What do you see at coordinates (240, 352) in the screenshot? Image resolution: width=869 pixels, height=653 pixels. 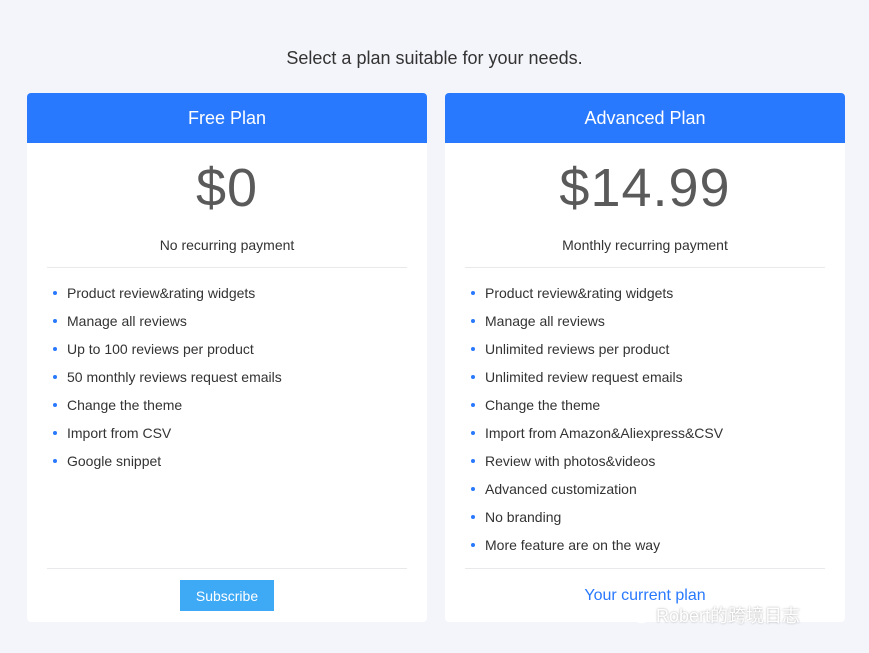 I see `feature-item: Up to 100 reviews per product` at bounding box center [240, 352].